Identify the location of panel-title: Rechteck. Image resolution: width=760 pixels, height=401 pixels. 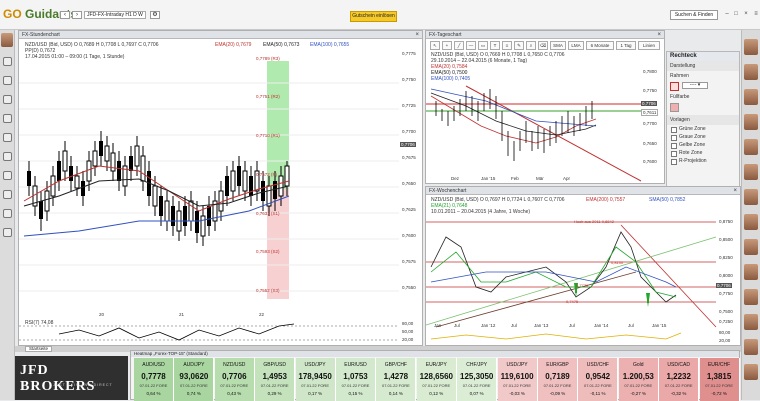
(703, 56).